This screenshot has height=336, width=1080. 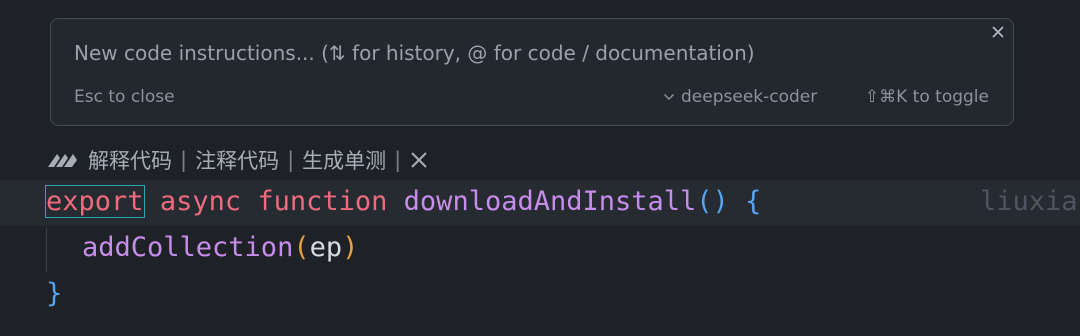 I want to click on brace-open: {, so click(x=753, y=201).